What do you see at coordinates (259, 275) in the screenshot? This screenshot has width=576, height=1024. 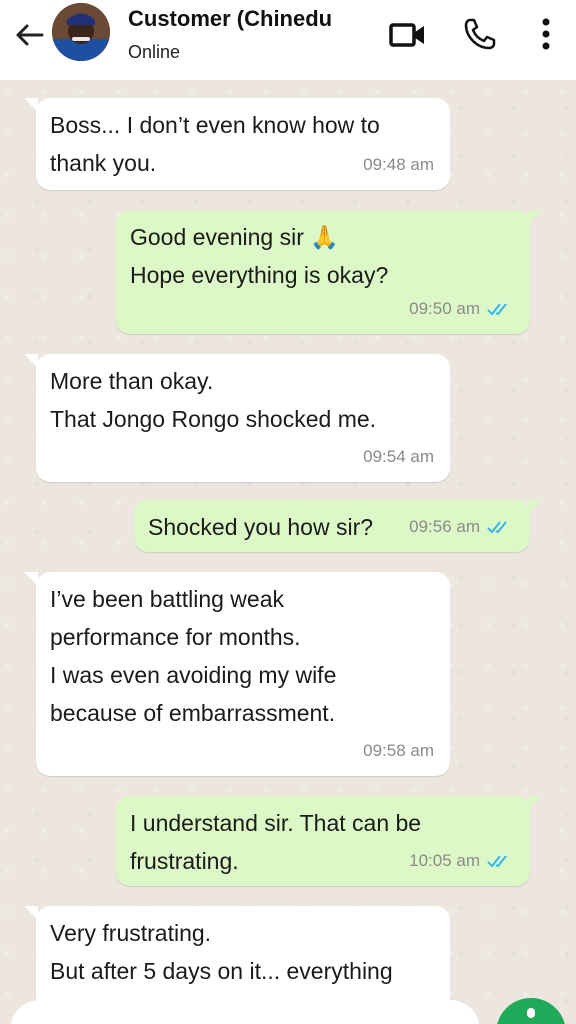 I see `message-text: Hope everything is okay?` at bounding box center [259, 275].